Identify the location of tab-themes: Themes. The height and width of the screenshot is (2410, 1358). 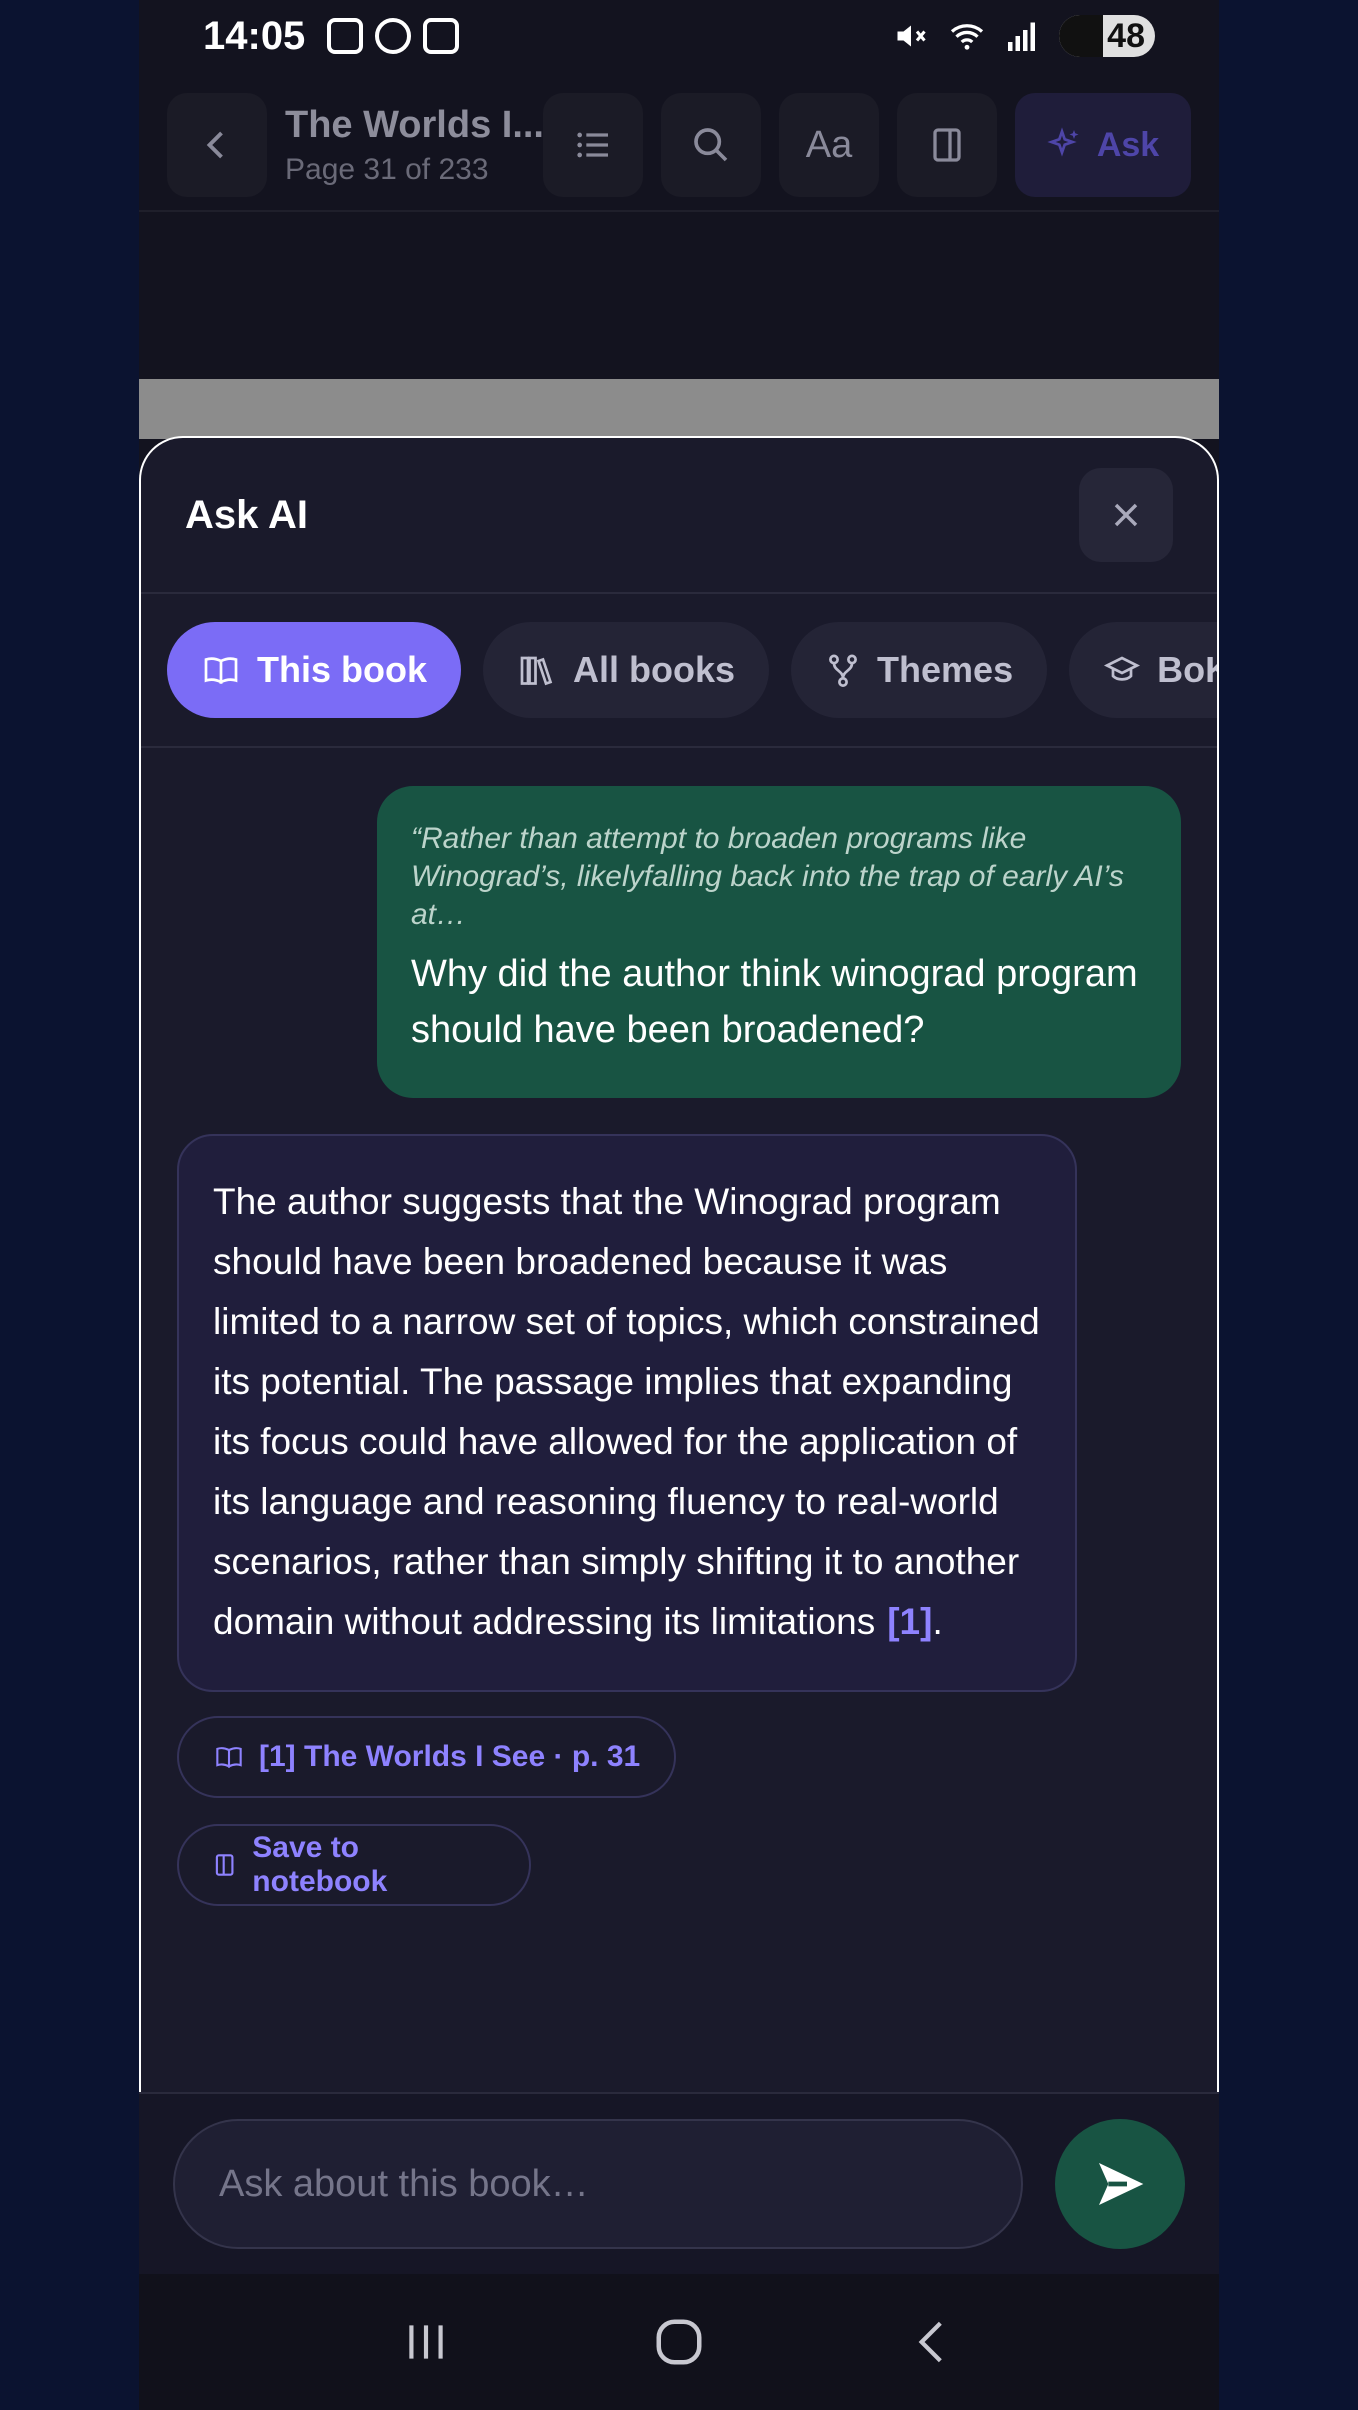
(919, 670).